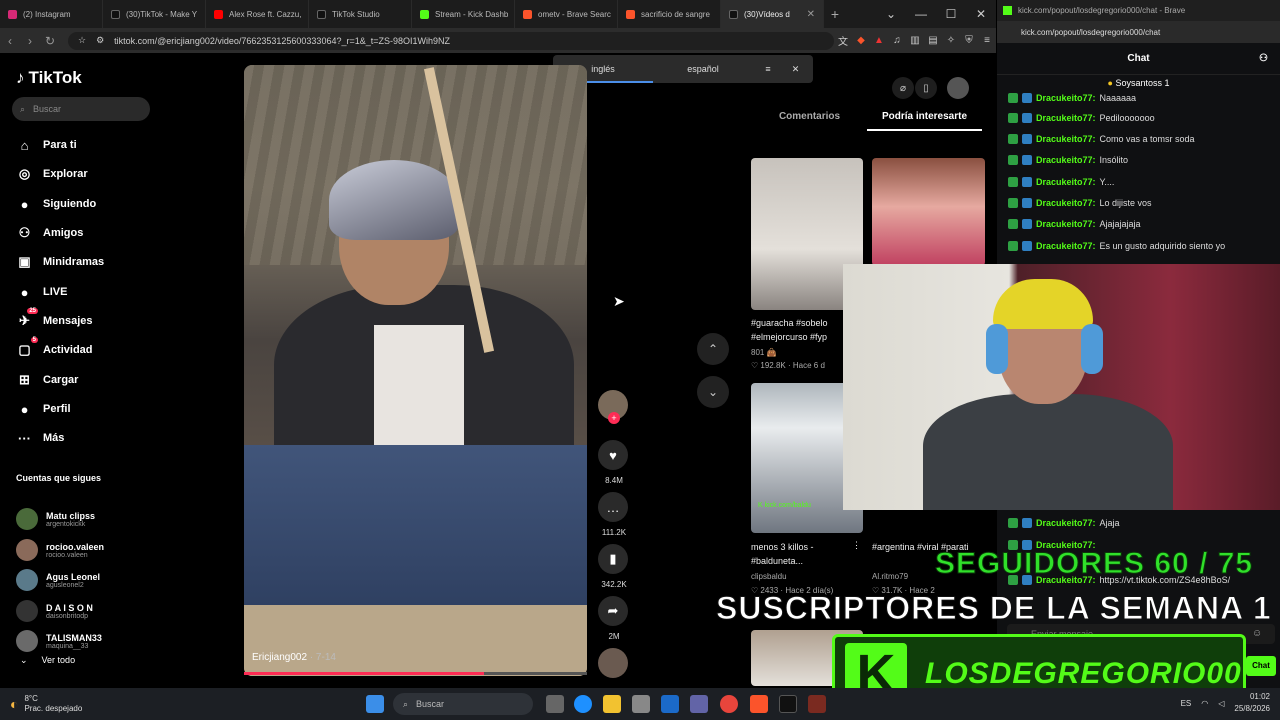 This screenshot has height=720, width=1280. What do you see at coordinates (82, 40) in the screenshot?
I see `bookmark-icon: ☆` at bounding box center [82, 40].